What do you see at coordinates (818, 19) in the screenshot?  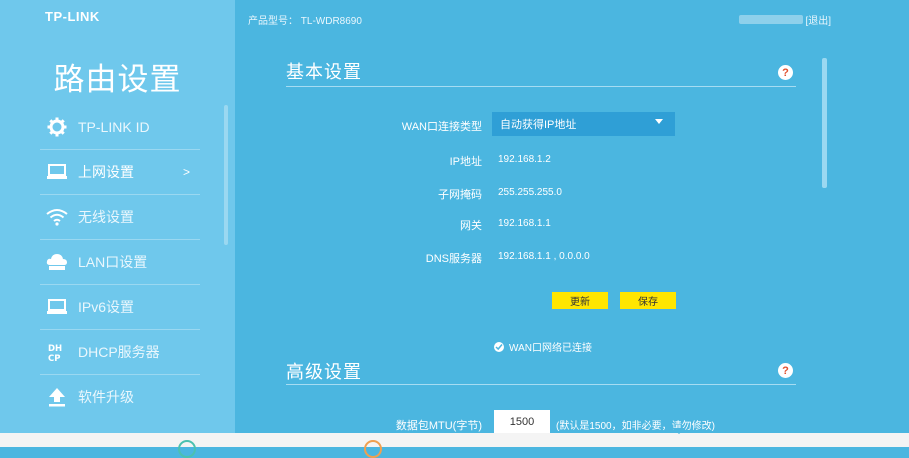 I see `logout-link: [退出]` at bounding box center [818, 19].